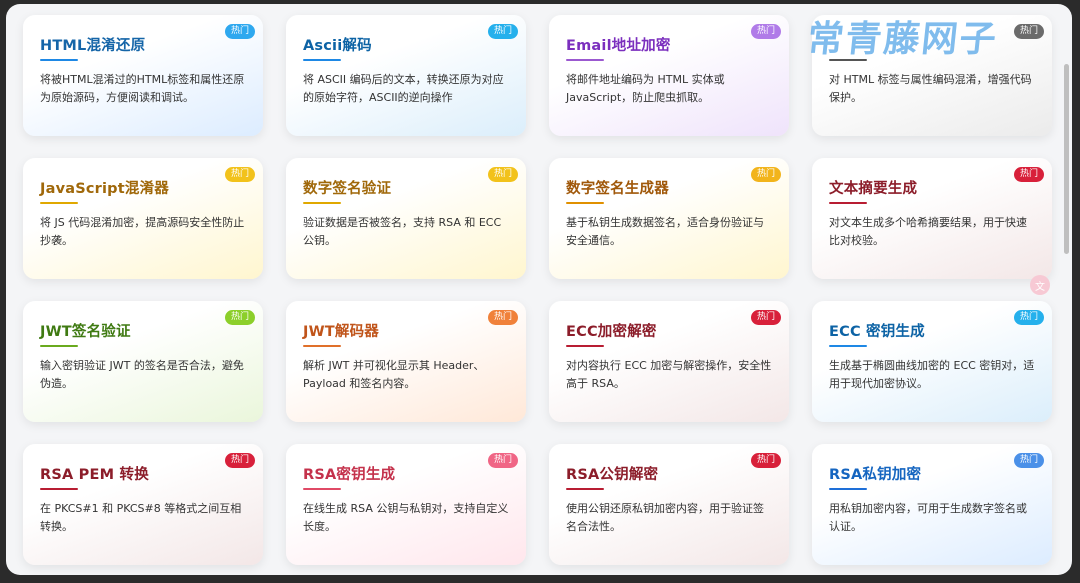  Describe the element at coordinates (142, 88) in the screenshot. I see `tool-card-description: 将被HTML混淆过的HTML标签和属性还原为原始源码，方便阅读和调试。` at that location.